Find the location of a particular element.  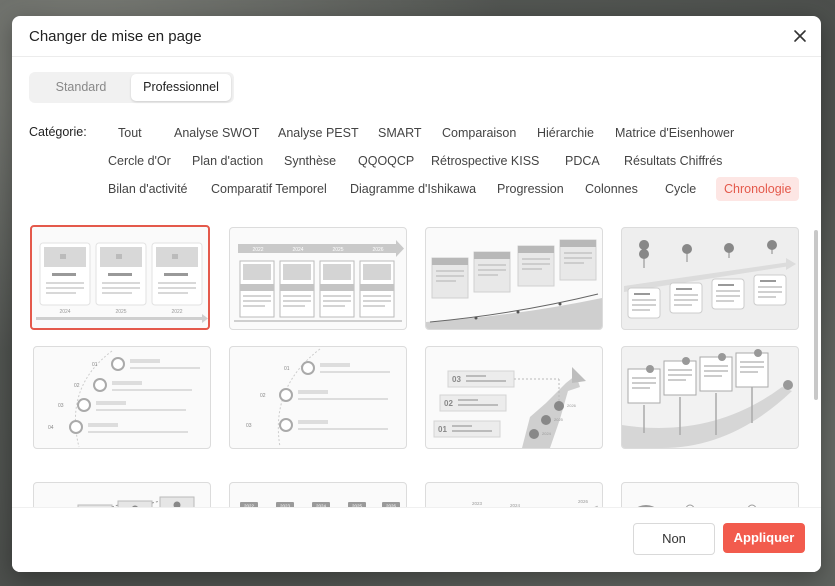

category-chip-synthese: Synthèse is located at coordinates (310, 161).